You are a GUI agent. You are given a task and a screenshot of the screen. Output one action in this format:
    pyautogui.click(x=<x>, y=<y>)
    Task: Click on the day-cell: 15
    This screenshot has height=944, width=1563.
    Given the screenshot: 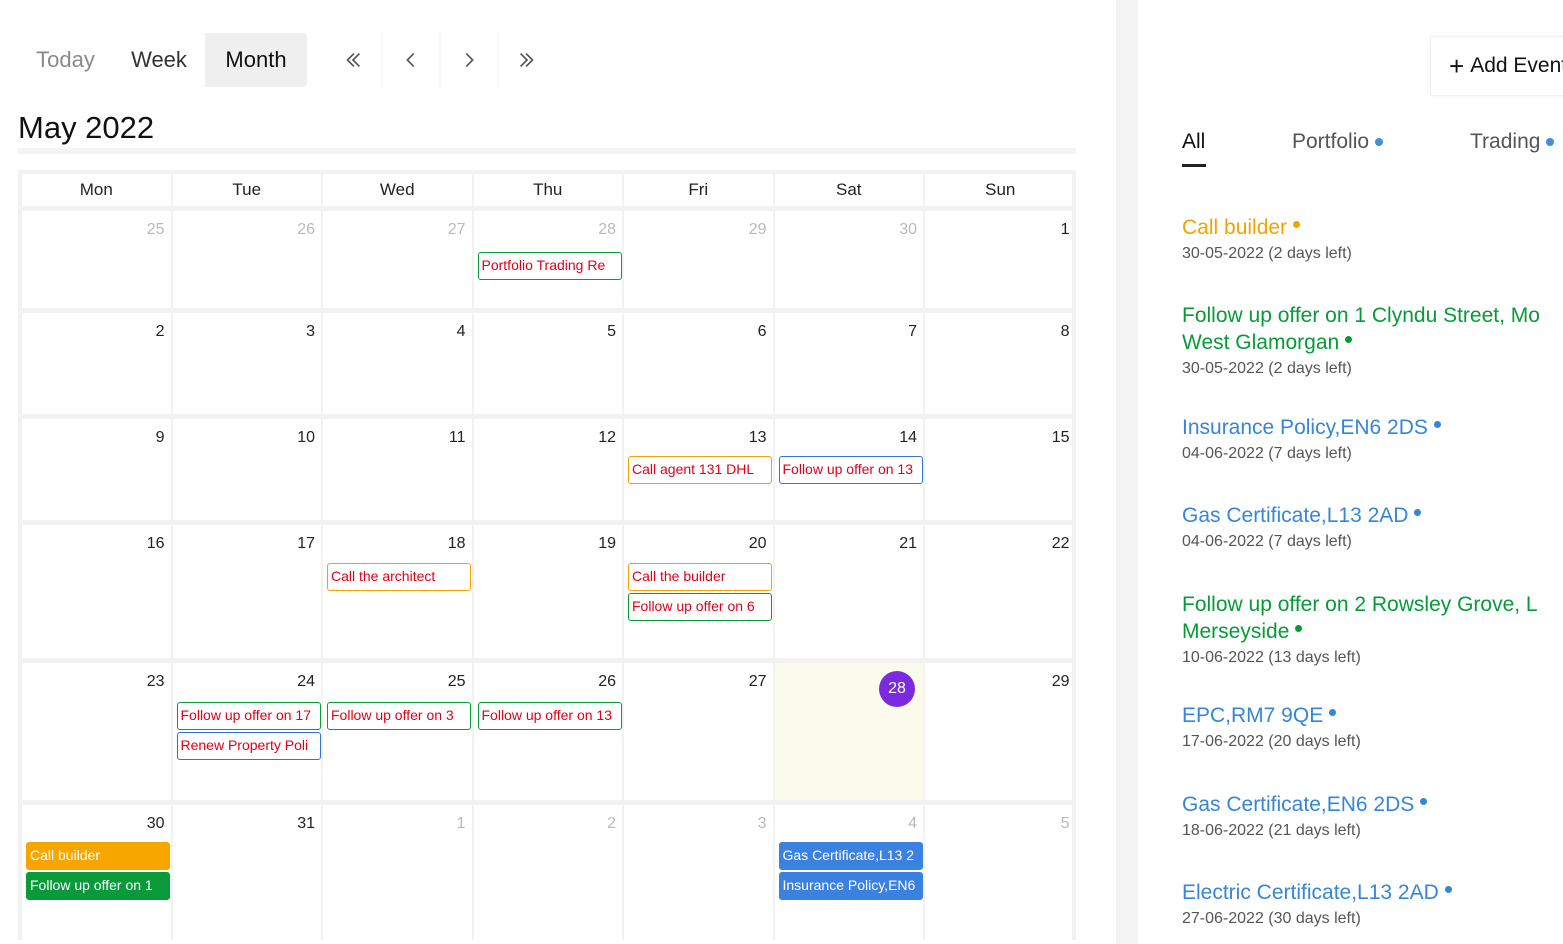 What is the action you would take?
    pyautogui.click(x=1000, y=469)
    